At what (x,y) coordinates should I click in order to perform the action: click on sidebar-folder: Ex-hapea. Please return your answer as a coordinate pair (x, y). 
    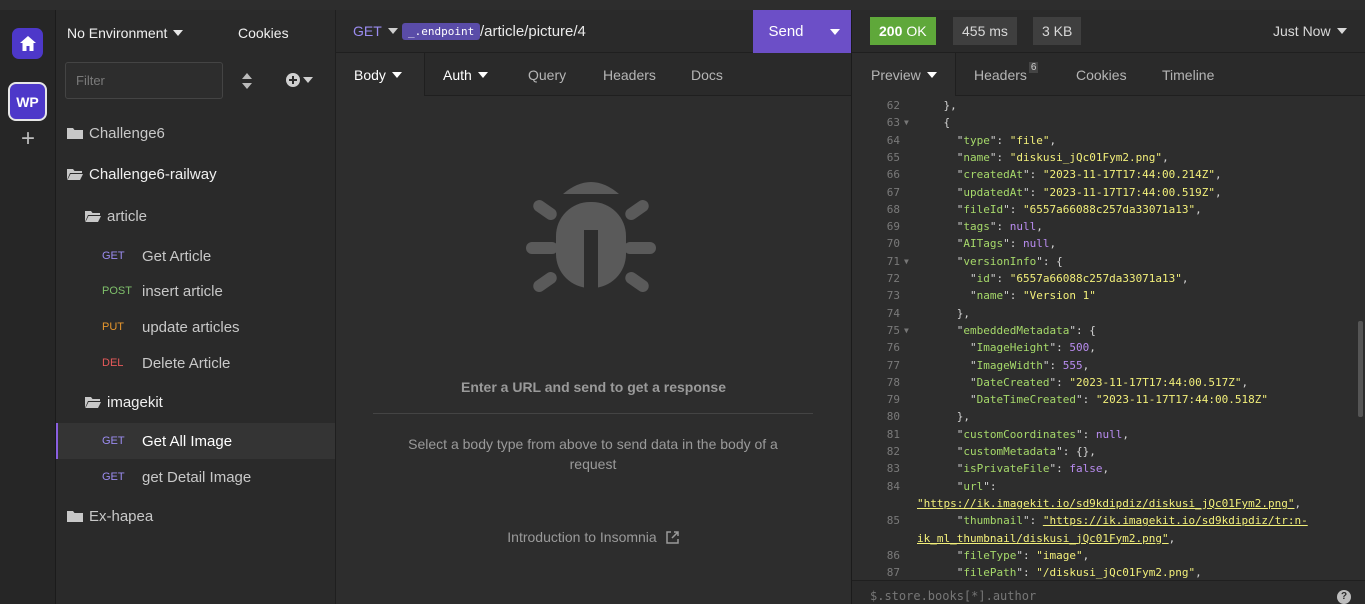
    Looking at the image, I should click on (195, 516).